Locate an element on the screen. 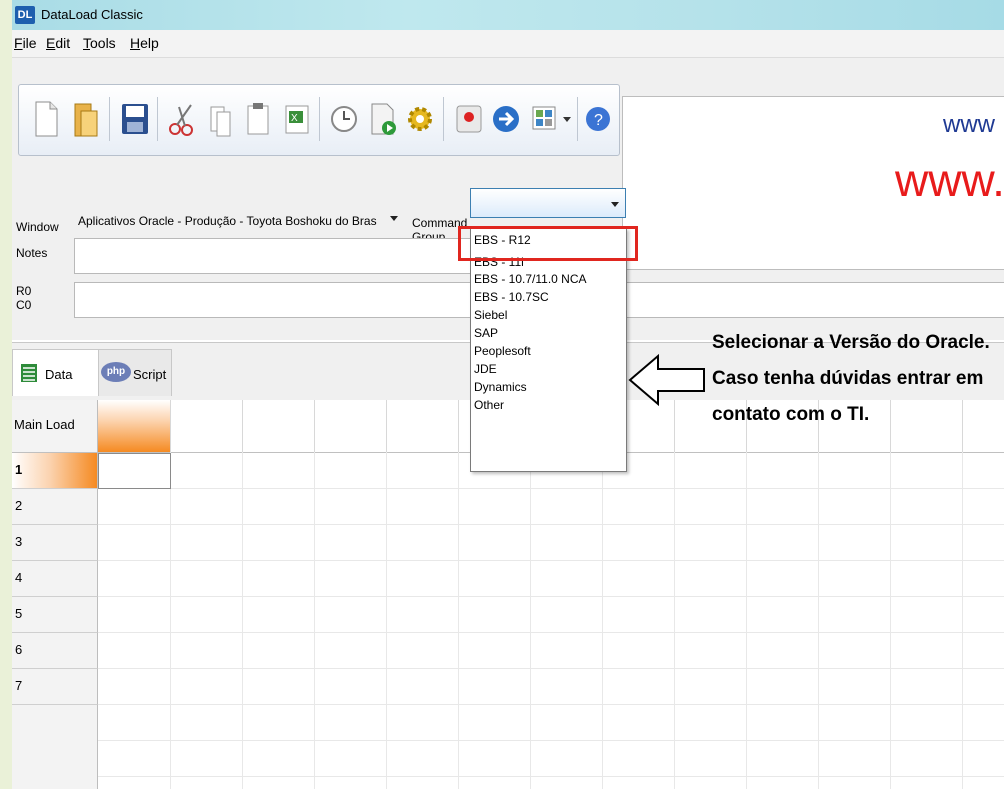 The image size is (1004, 789). dropdown-option: Peoplesoft is located at coordinates (502, 351).